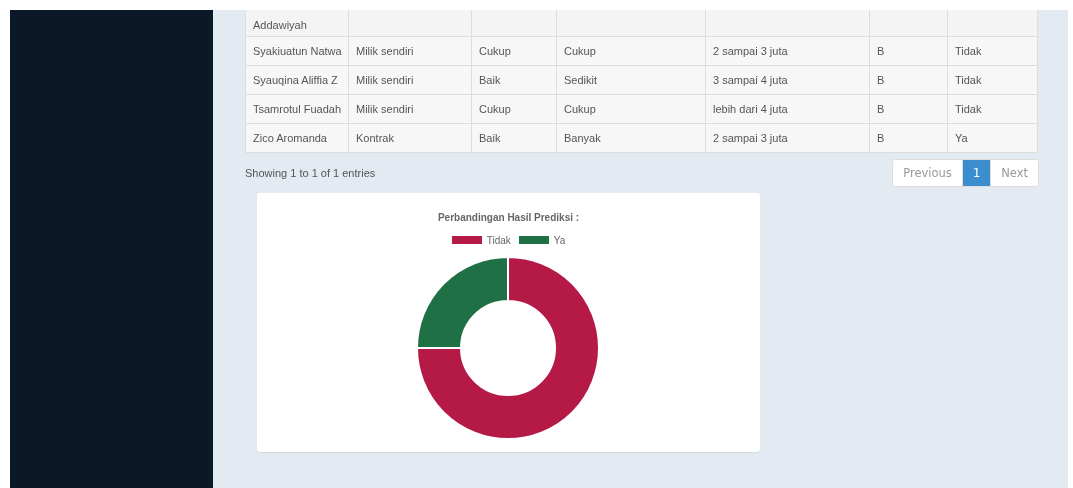  Describe the element at coordinates (297, 50) in the screenshot. I see `table-cell: Syakiuatun Natwa` at that location.